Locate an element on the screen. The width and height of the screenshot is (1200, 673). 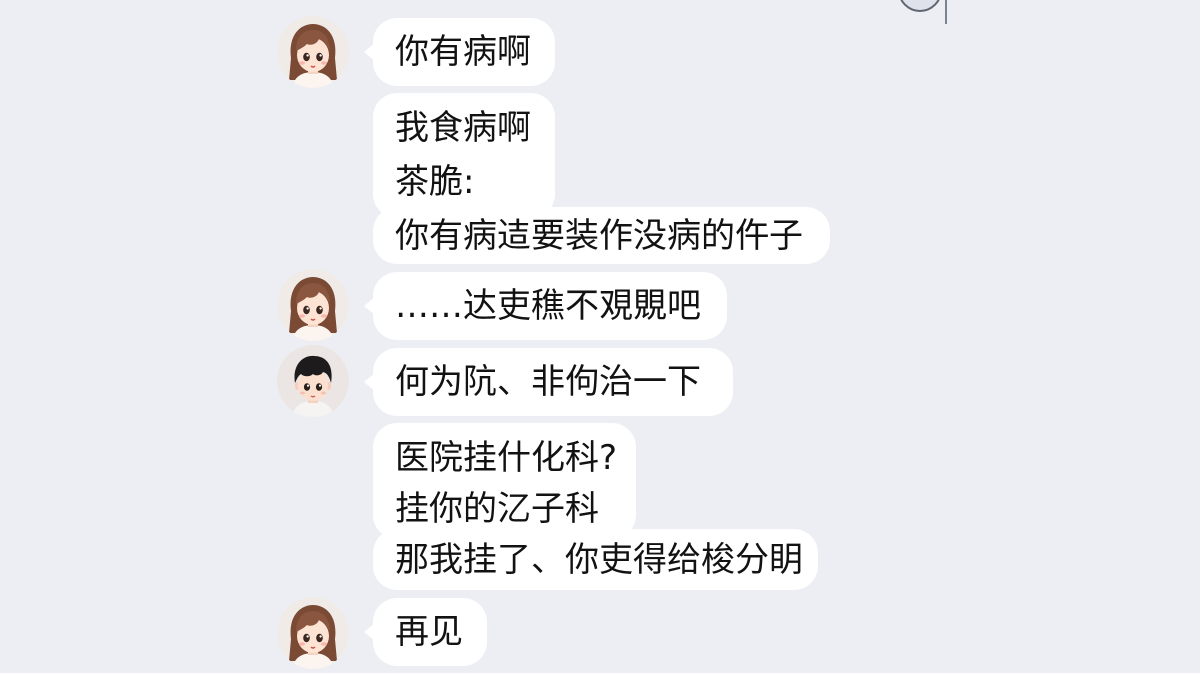
message-bubble: 我食病啊 茶脆: 你有病迼要装作没病的仵子 is located at coordinates (601, 178).